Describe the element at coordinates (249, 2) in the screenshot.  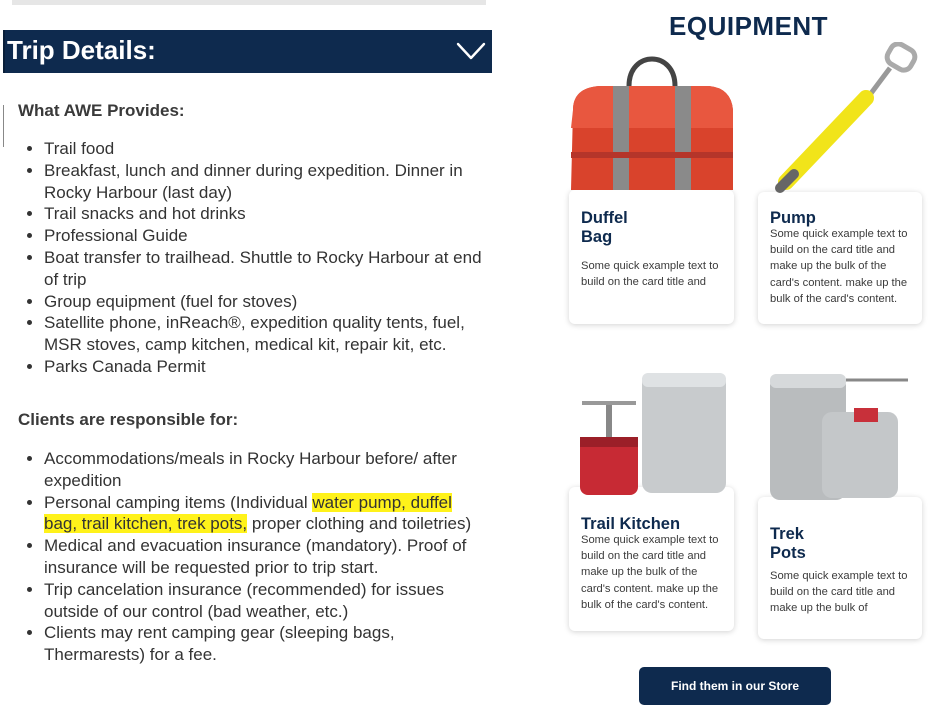
I see `top-divider` at that location.